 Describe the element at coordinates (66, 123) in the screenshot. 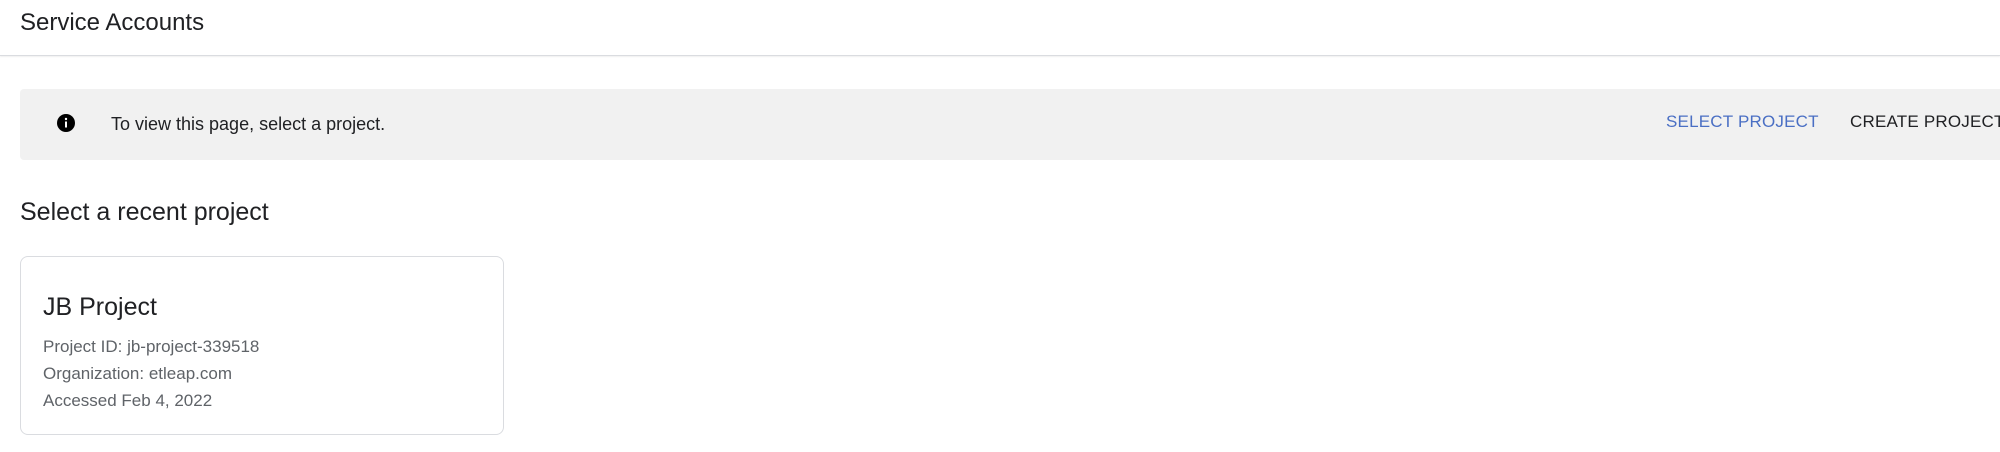

I see `info-icon` at that location.